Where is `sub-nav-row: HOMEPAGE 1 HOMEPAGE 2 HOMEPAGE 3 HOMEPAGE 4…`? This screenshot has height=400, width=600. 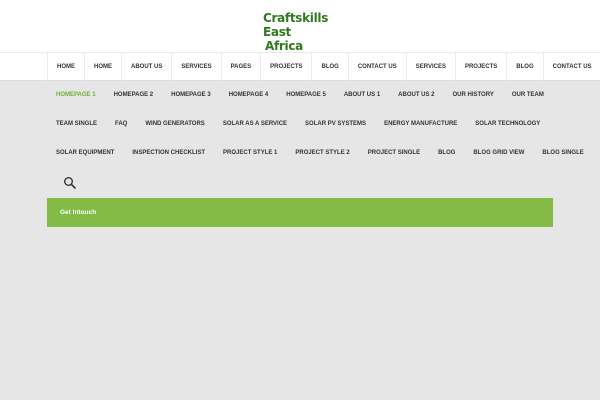
sub-nav-row: HOMEPAGE 1 HOMEPAGE 2 HOMEPAGE 3 HOMEPAGE 4… is located at coordinates (300, 95).